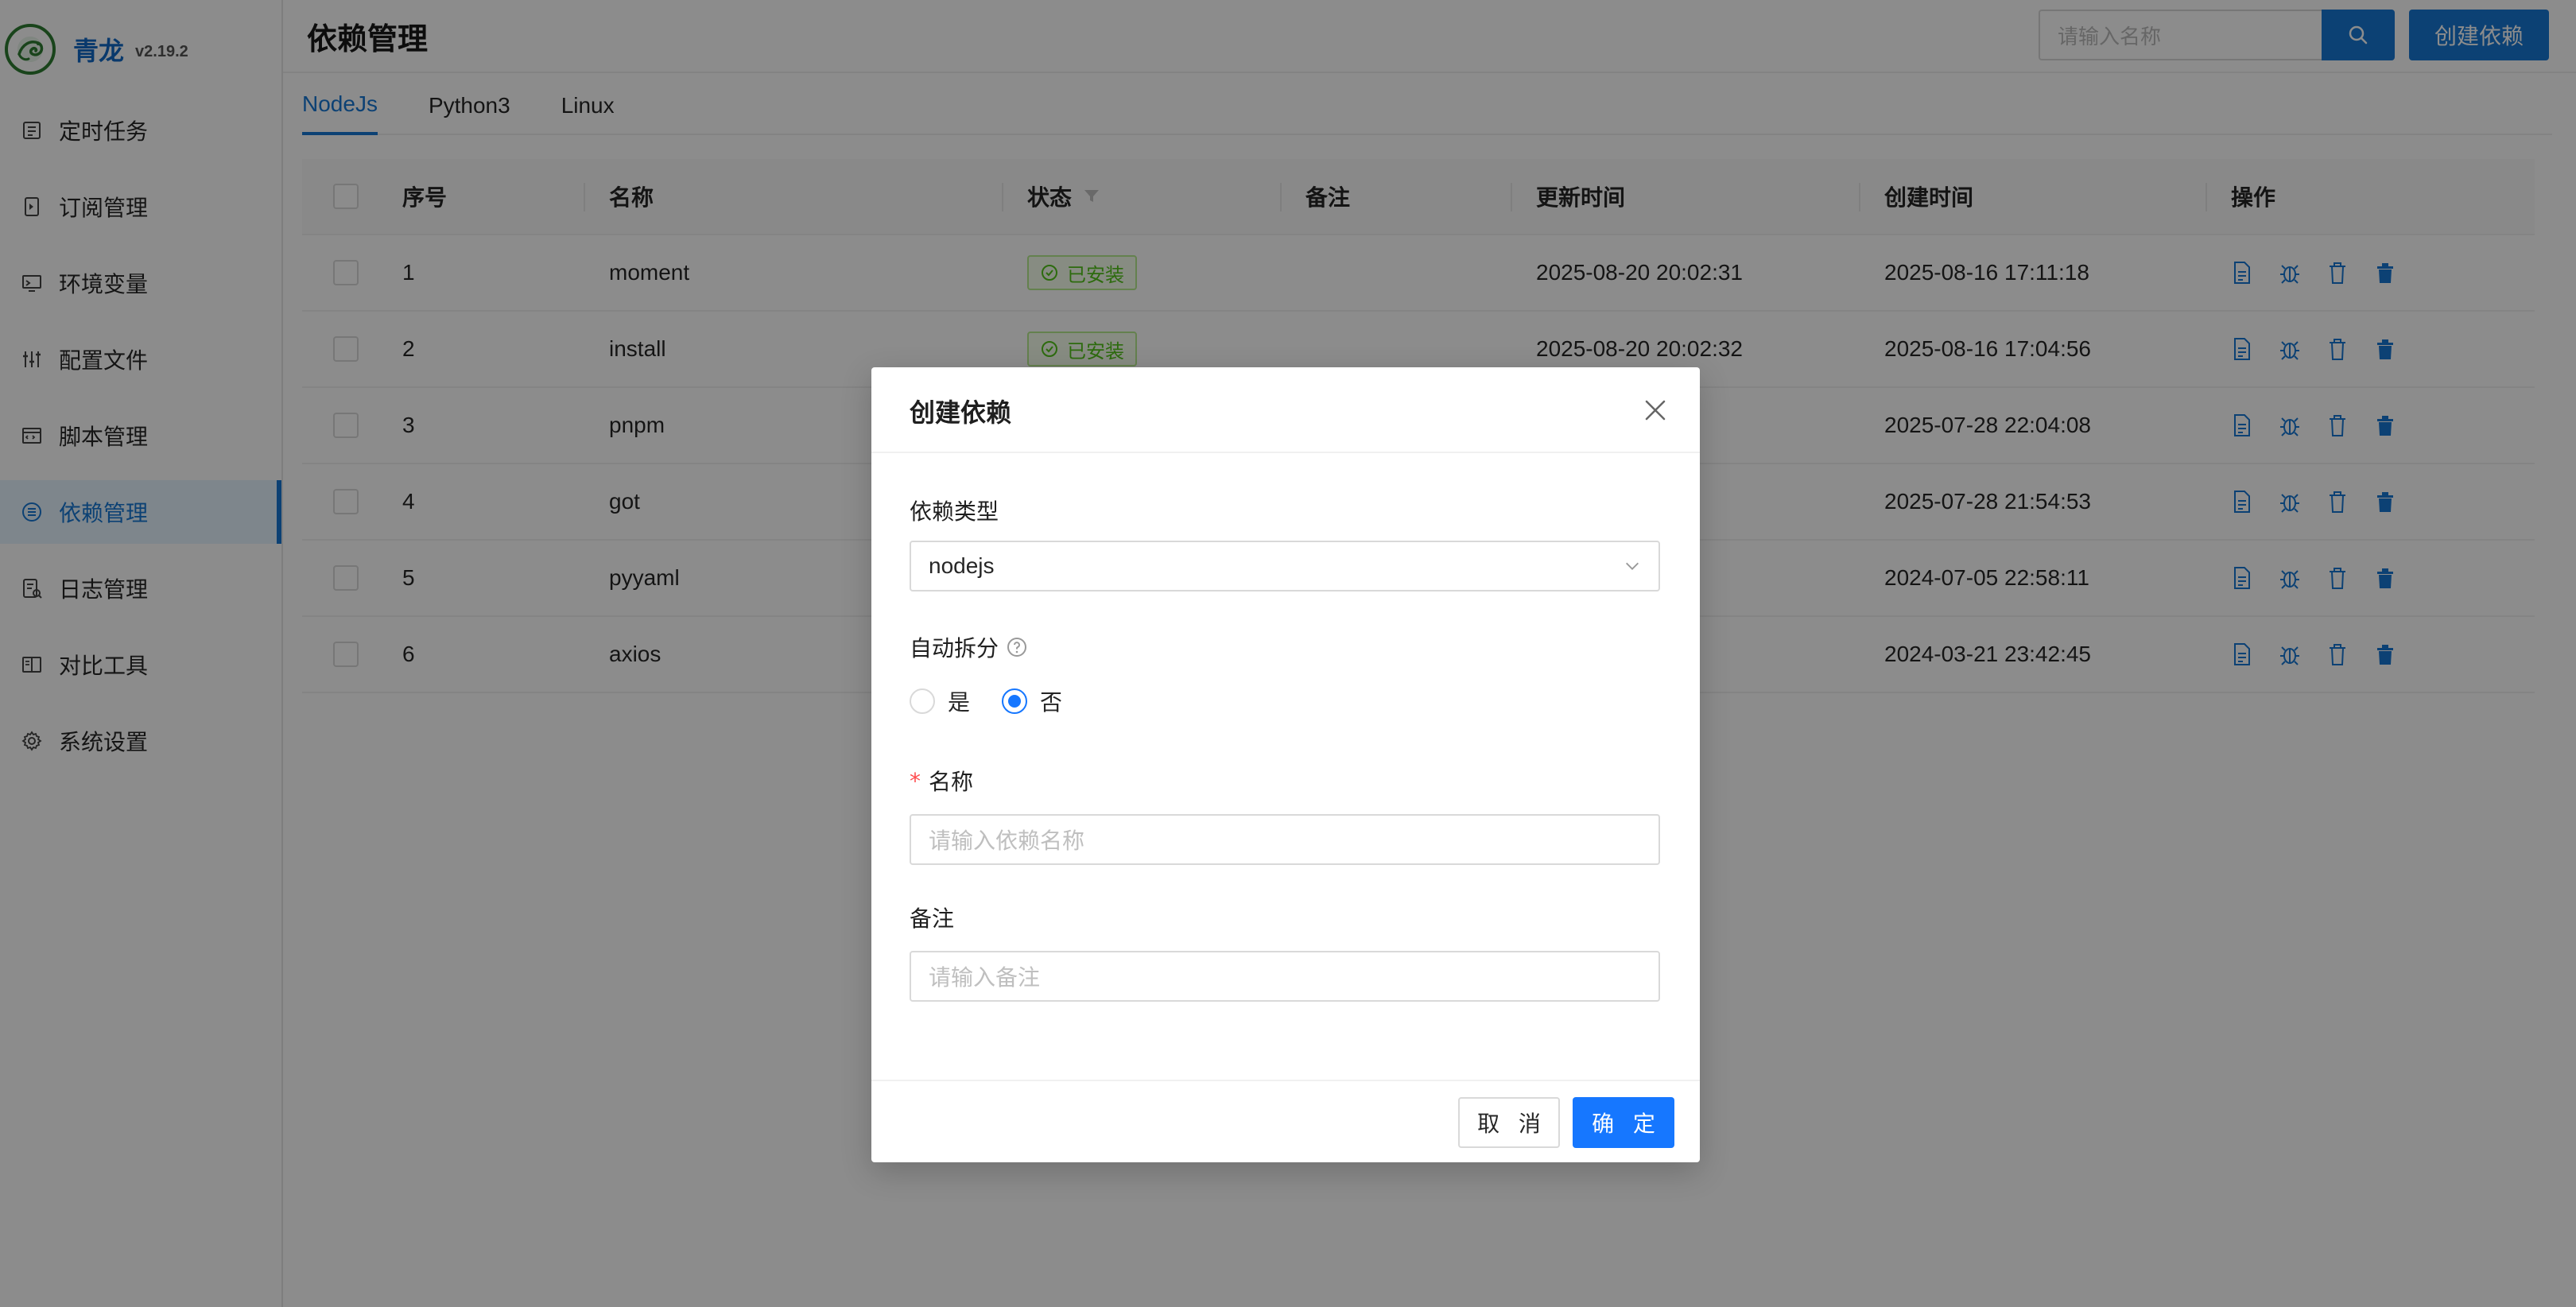 The image size is (2576, 1307). What do you see at coordinates (1632, 566) in the screenshot?
I see `chevron-down-icon` at bounding box center [1632, 566].